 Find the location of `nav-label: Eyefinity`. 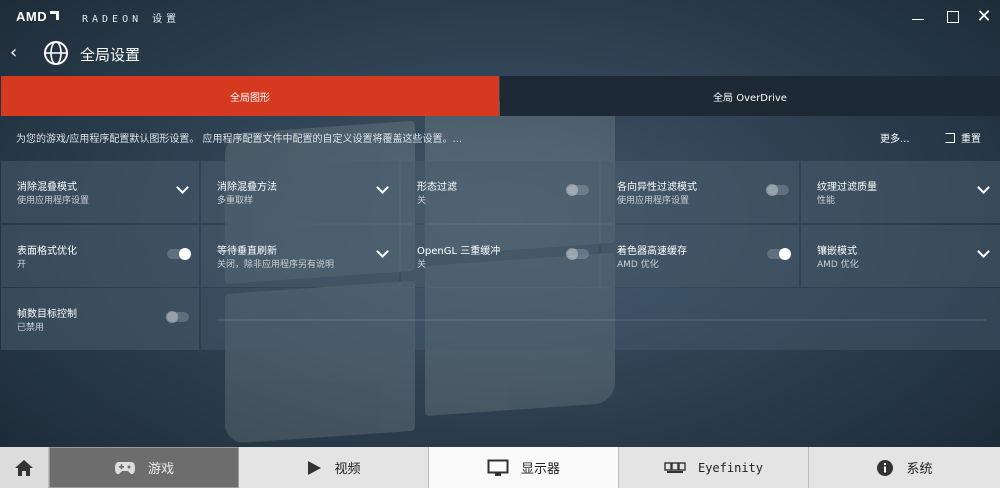

nav-label: Eyefinity is located at coordinates (730, 467).